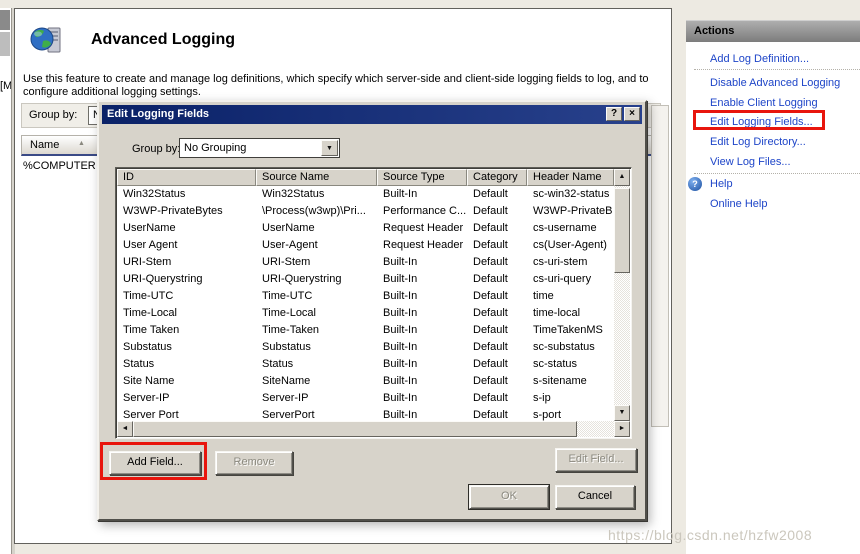 The height and width of the screenshot is (554, 860). What do you see at coordinates (291, 330) in the screenshot?
I see `table-cell: Time-Taken` at bounding box center [291, 330].